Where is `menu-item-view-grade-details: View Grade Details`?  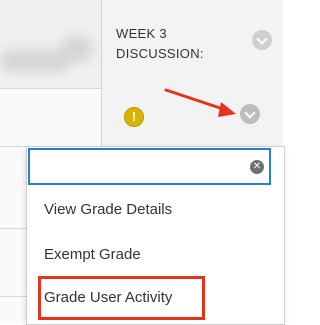
menu-item-view-grade-details: View Grade Details is located at coordinates (108, 209).